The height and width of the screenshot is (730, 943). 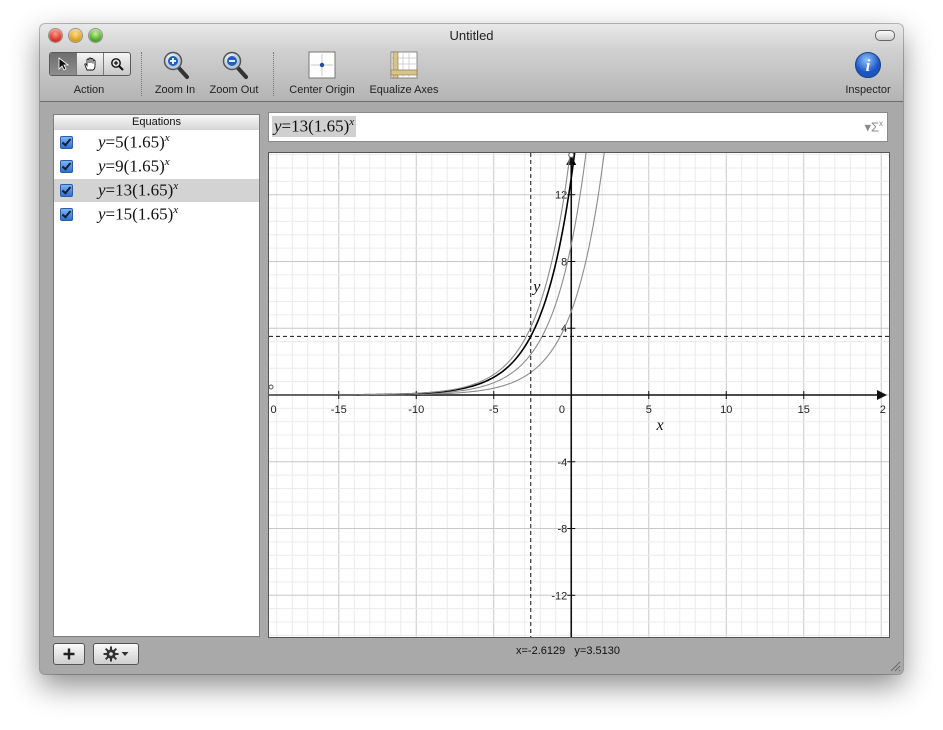 I want to click on svg-text: i, so click(x=868, y=65).